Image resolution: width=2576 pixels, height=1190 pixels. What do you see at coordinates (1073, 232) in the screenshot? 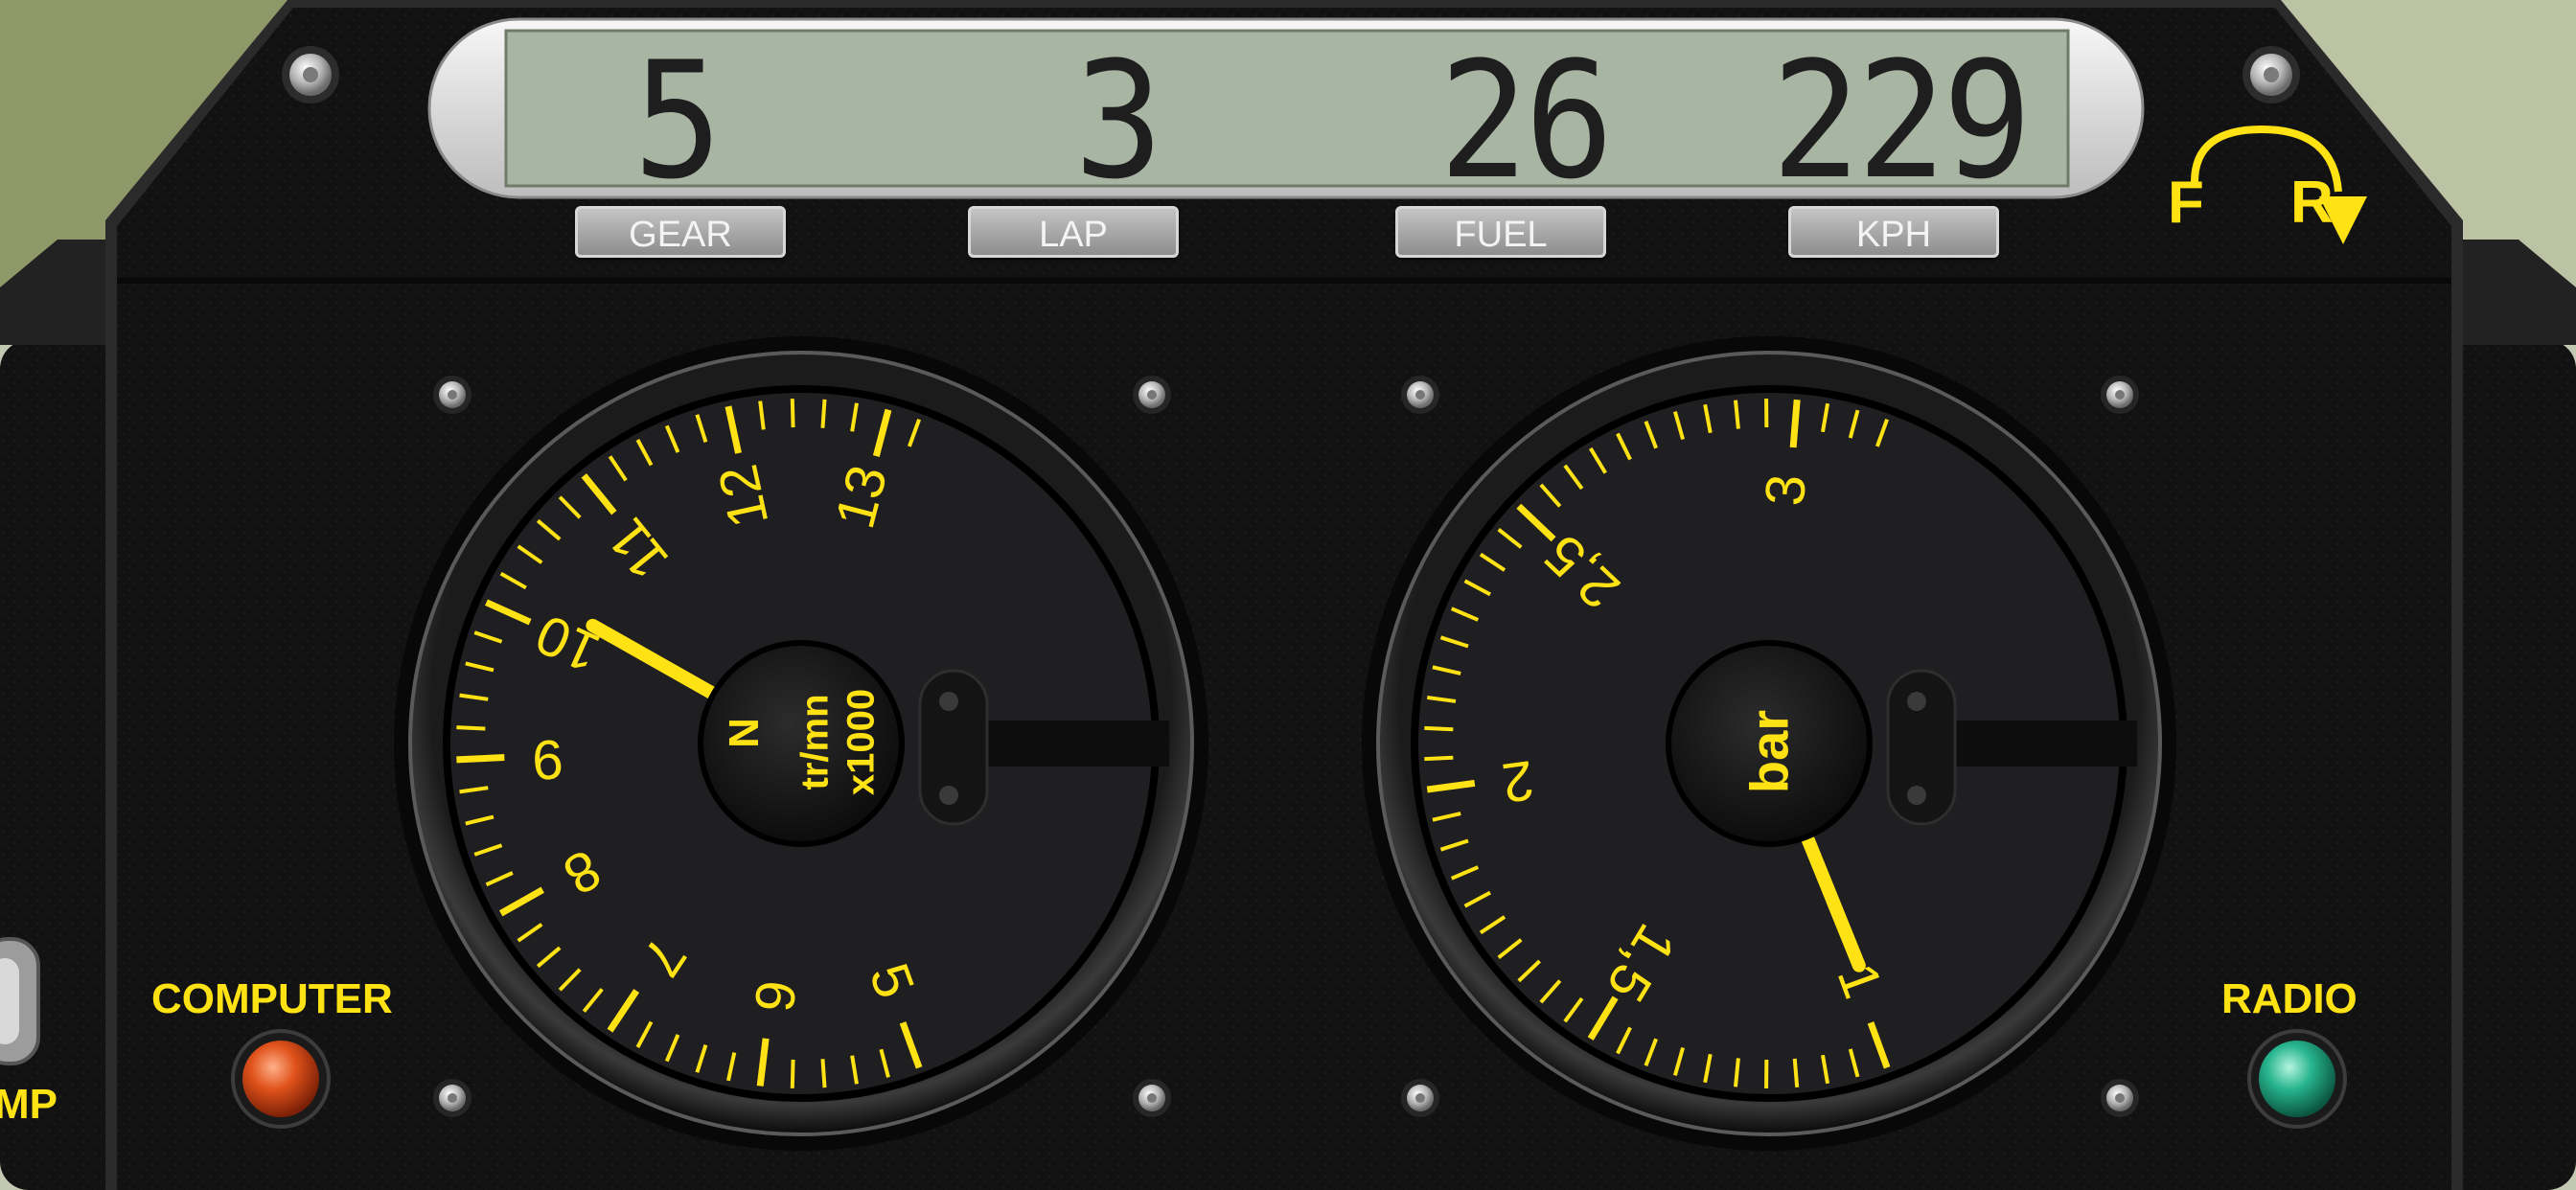
I see `lap-label: LAP` at bounding box center [1073, 232].